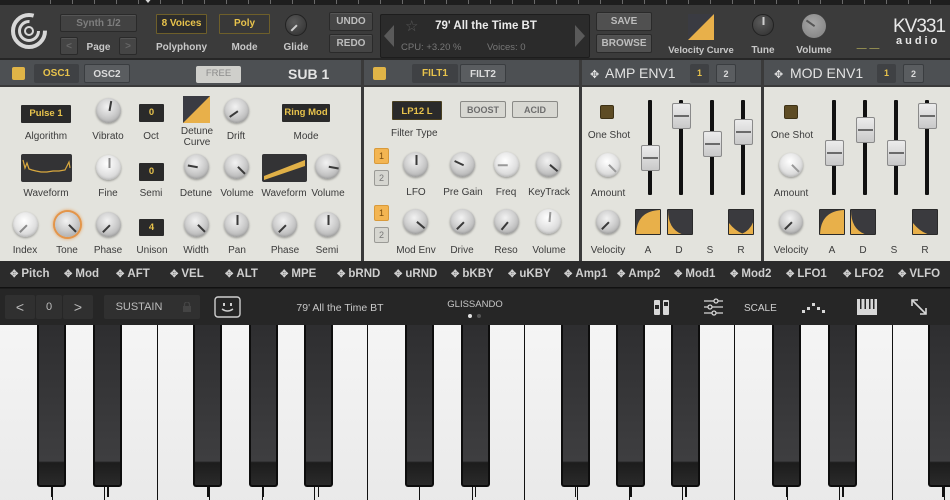  Describe the element at coordinates (886, 73) in the screenshot. I see `mod-env-tab-1: 1` at that location.